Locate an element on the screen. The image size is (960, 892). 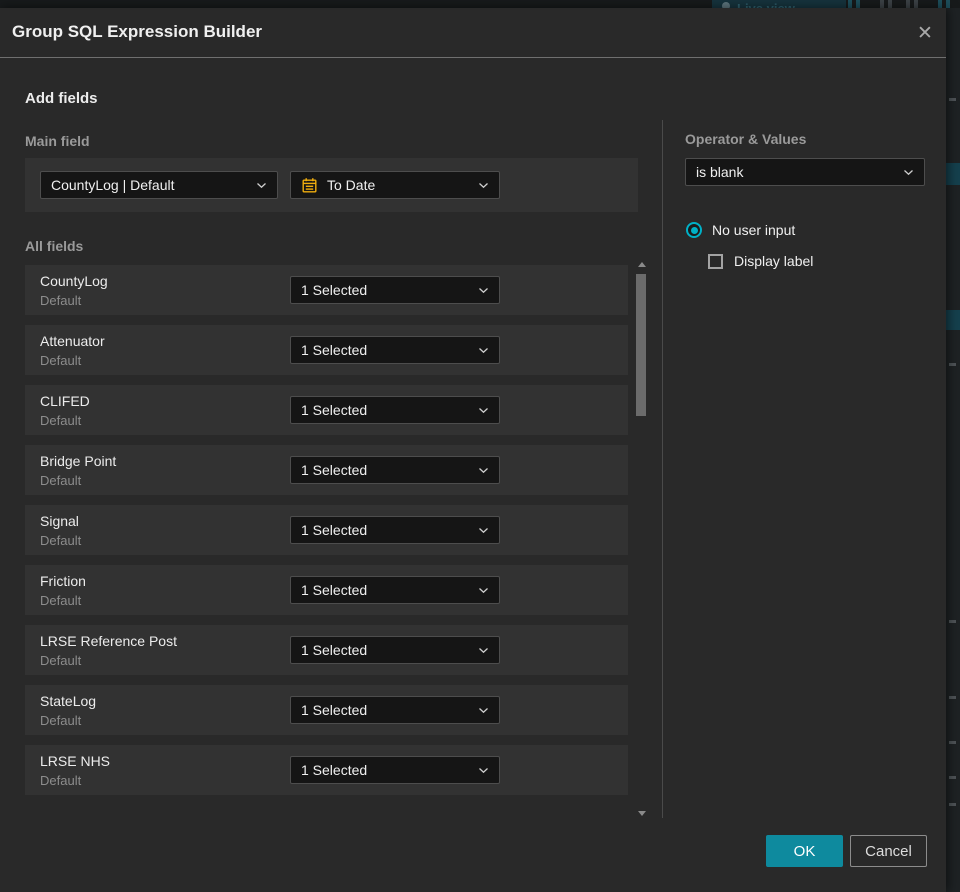
field-row-lrse-nhs: LRSE NHS Default 1 Selected is located at coordinates (326, 770).